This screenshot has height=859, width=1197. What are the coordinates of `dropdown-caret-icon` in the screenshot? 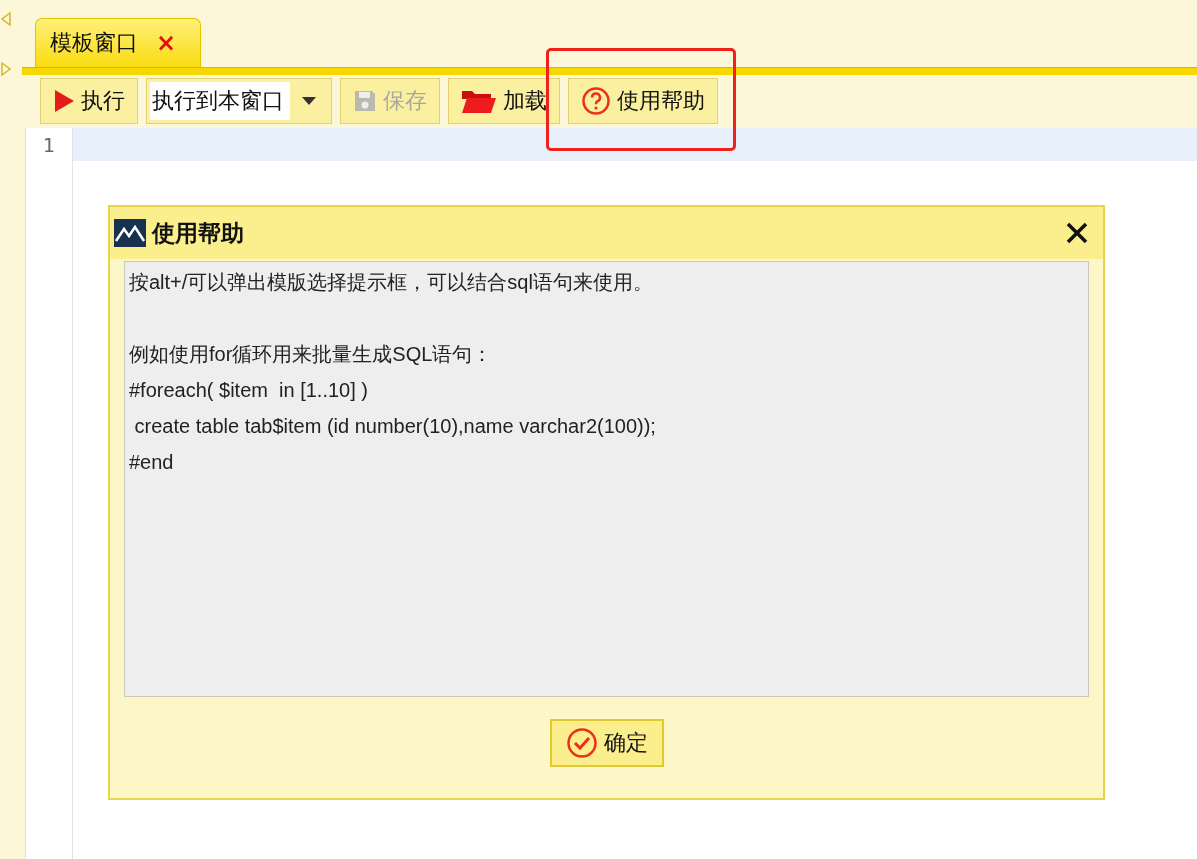 It's located at (309, 101).